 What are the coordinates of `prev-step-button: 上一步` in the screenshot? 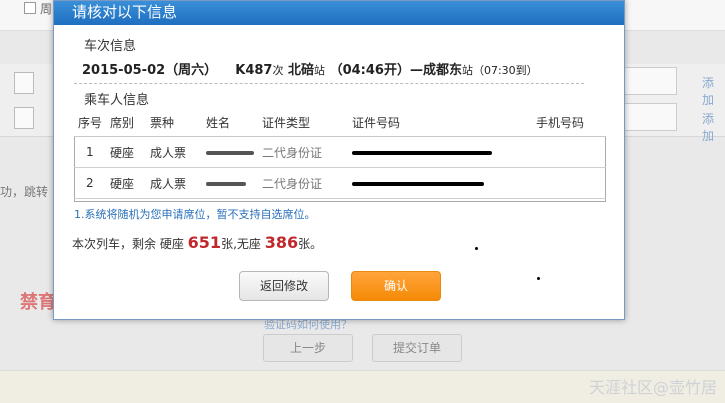 It's located at (308, 348).